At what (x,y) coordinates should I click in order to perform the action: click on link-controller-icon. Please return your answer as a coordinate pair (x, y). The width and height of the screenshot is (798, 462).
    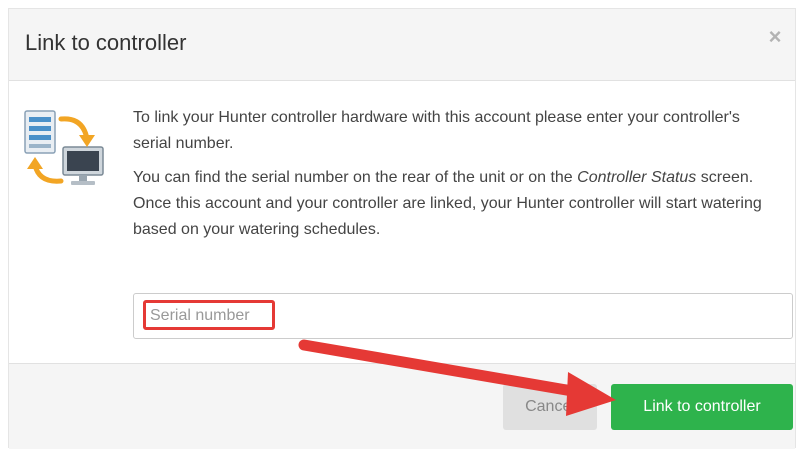
    Looking at the image, I should click on (64, 147).